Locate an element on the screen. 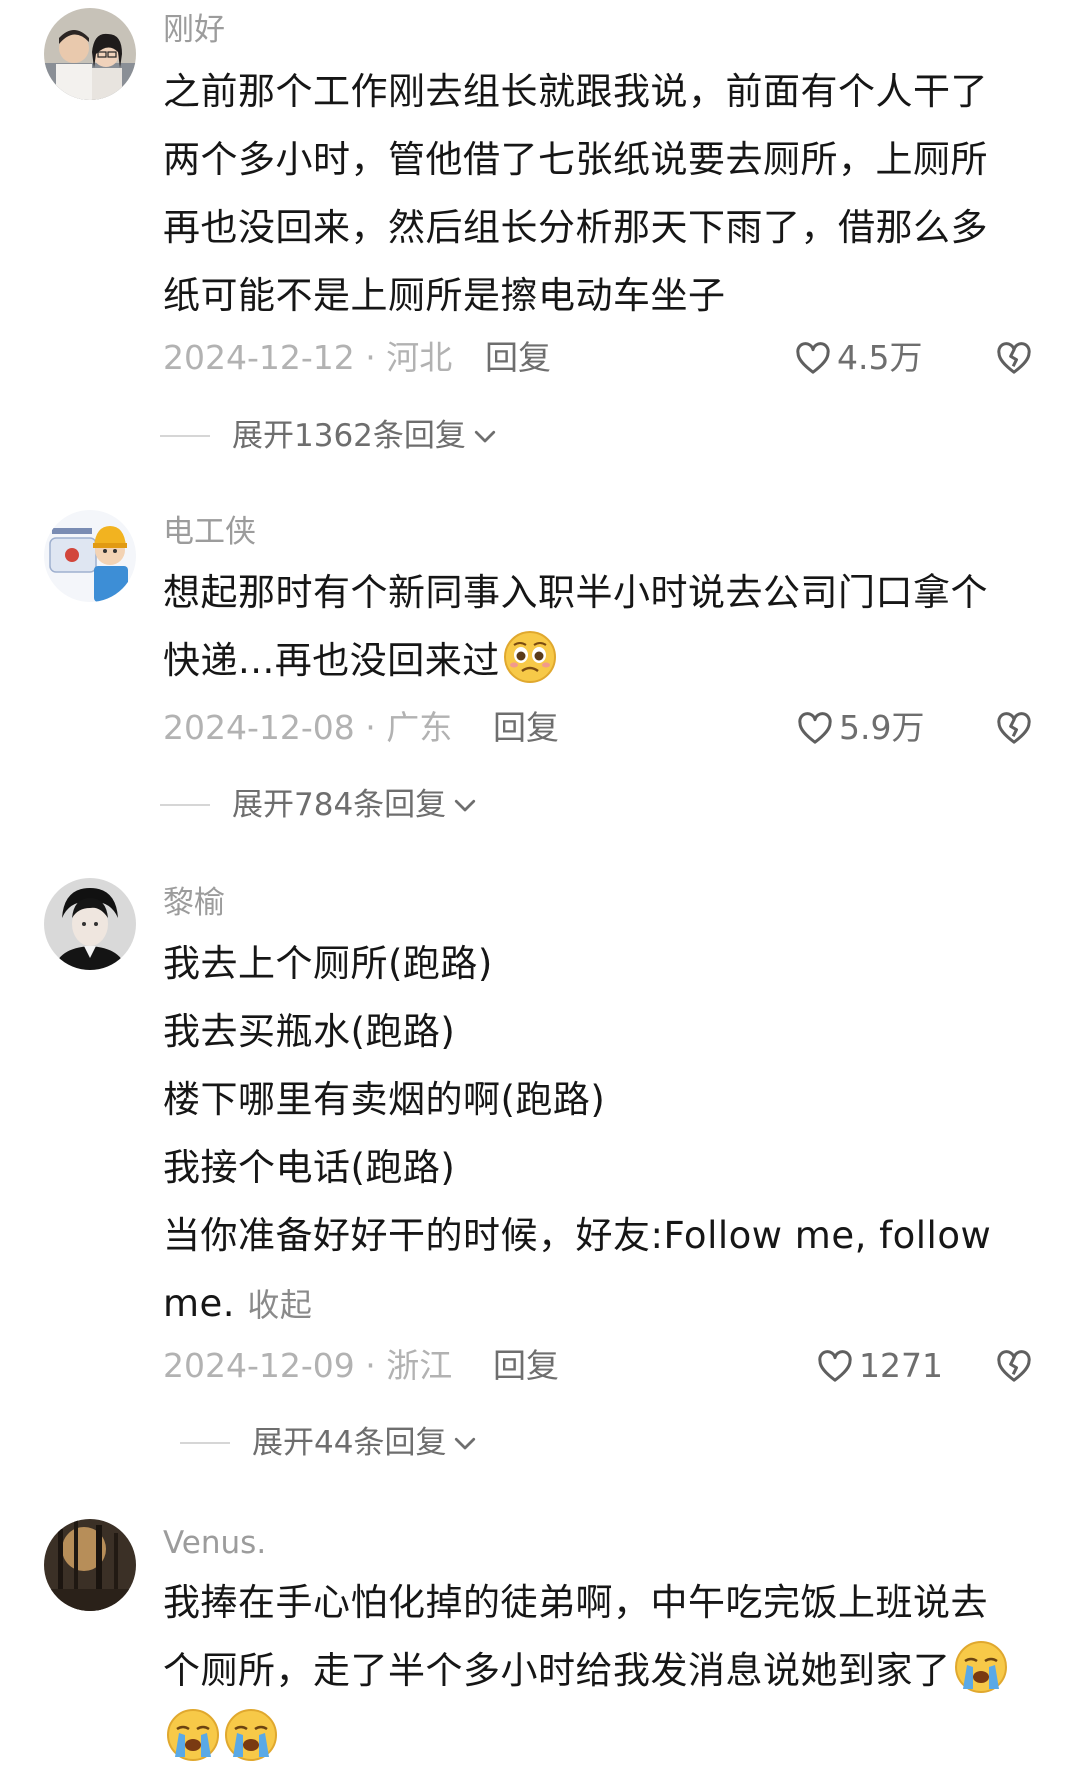  comment-line: 楼下哪里有卖烟的啊(跑路) is located at coordinates (384, 1099).